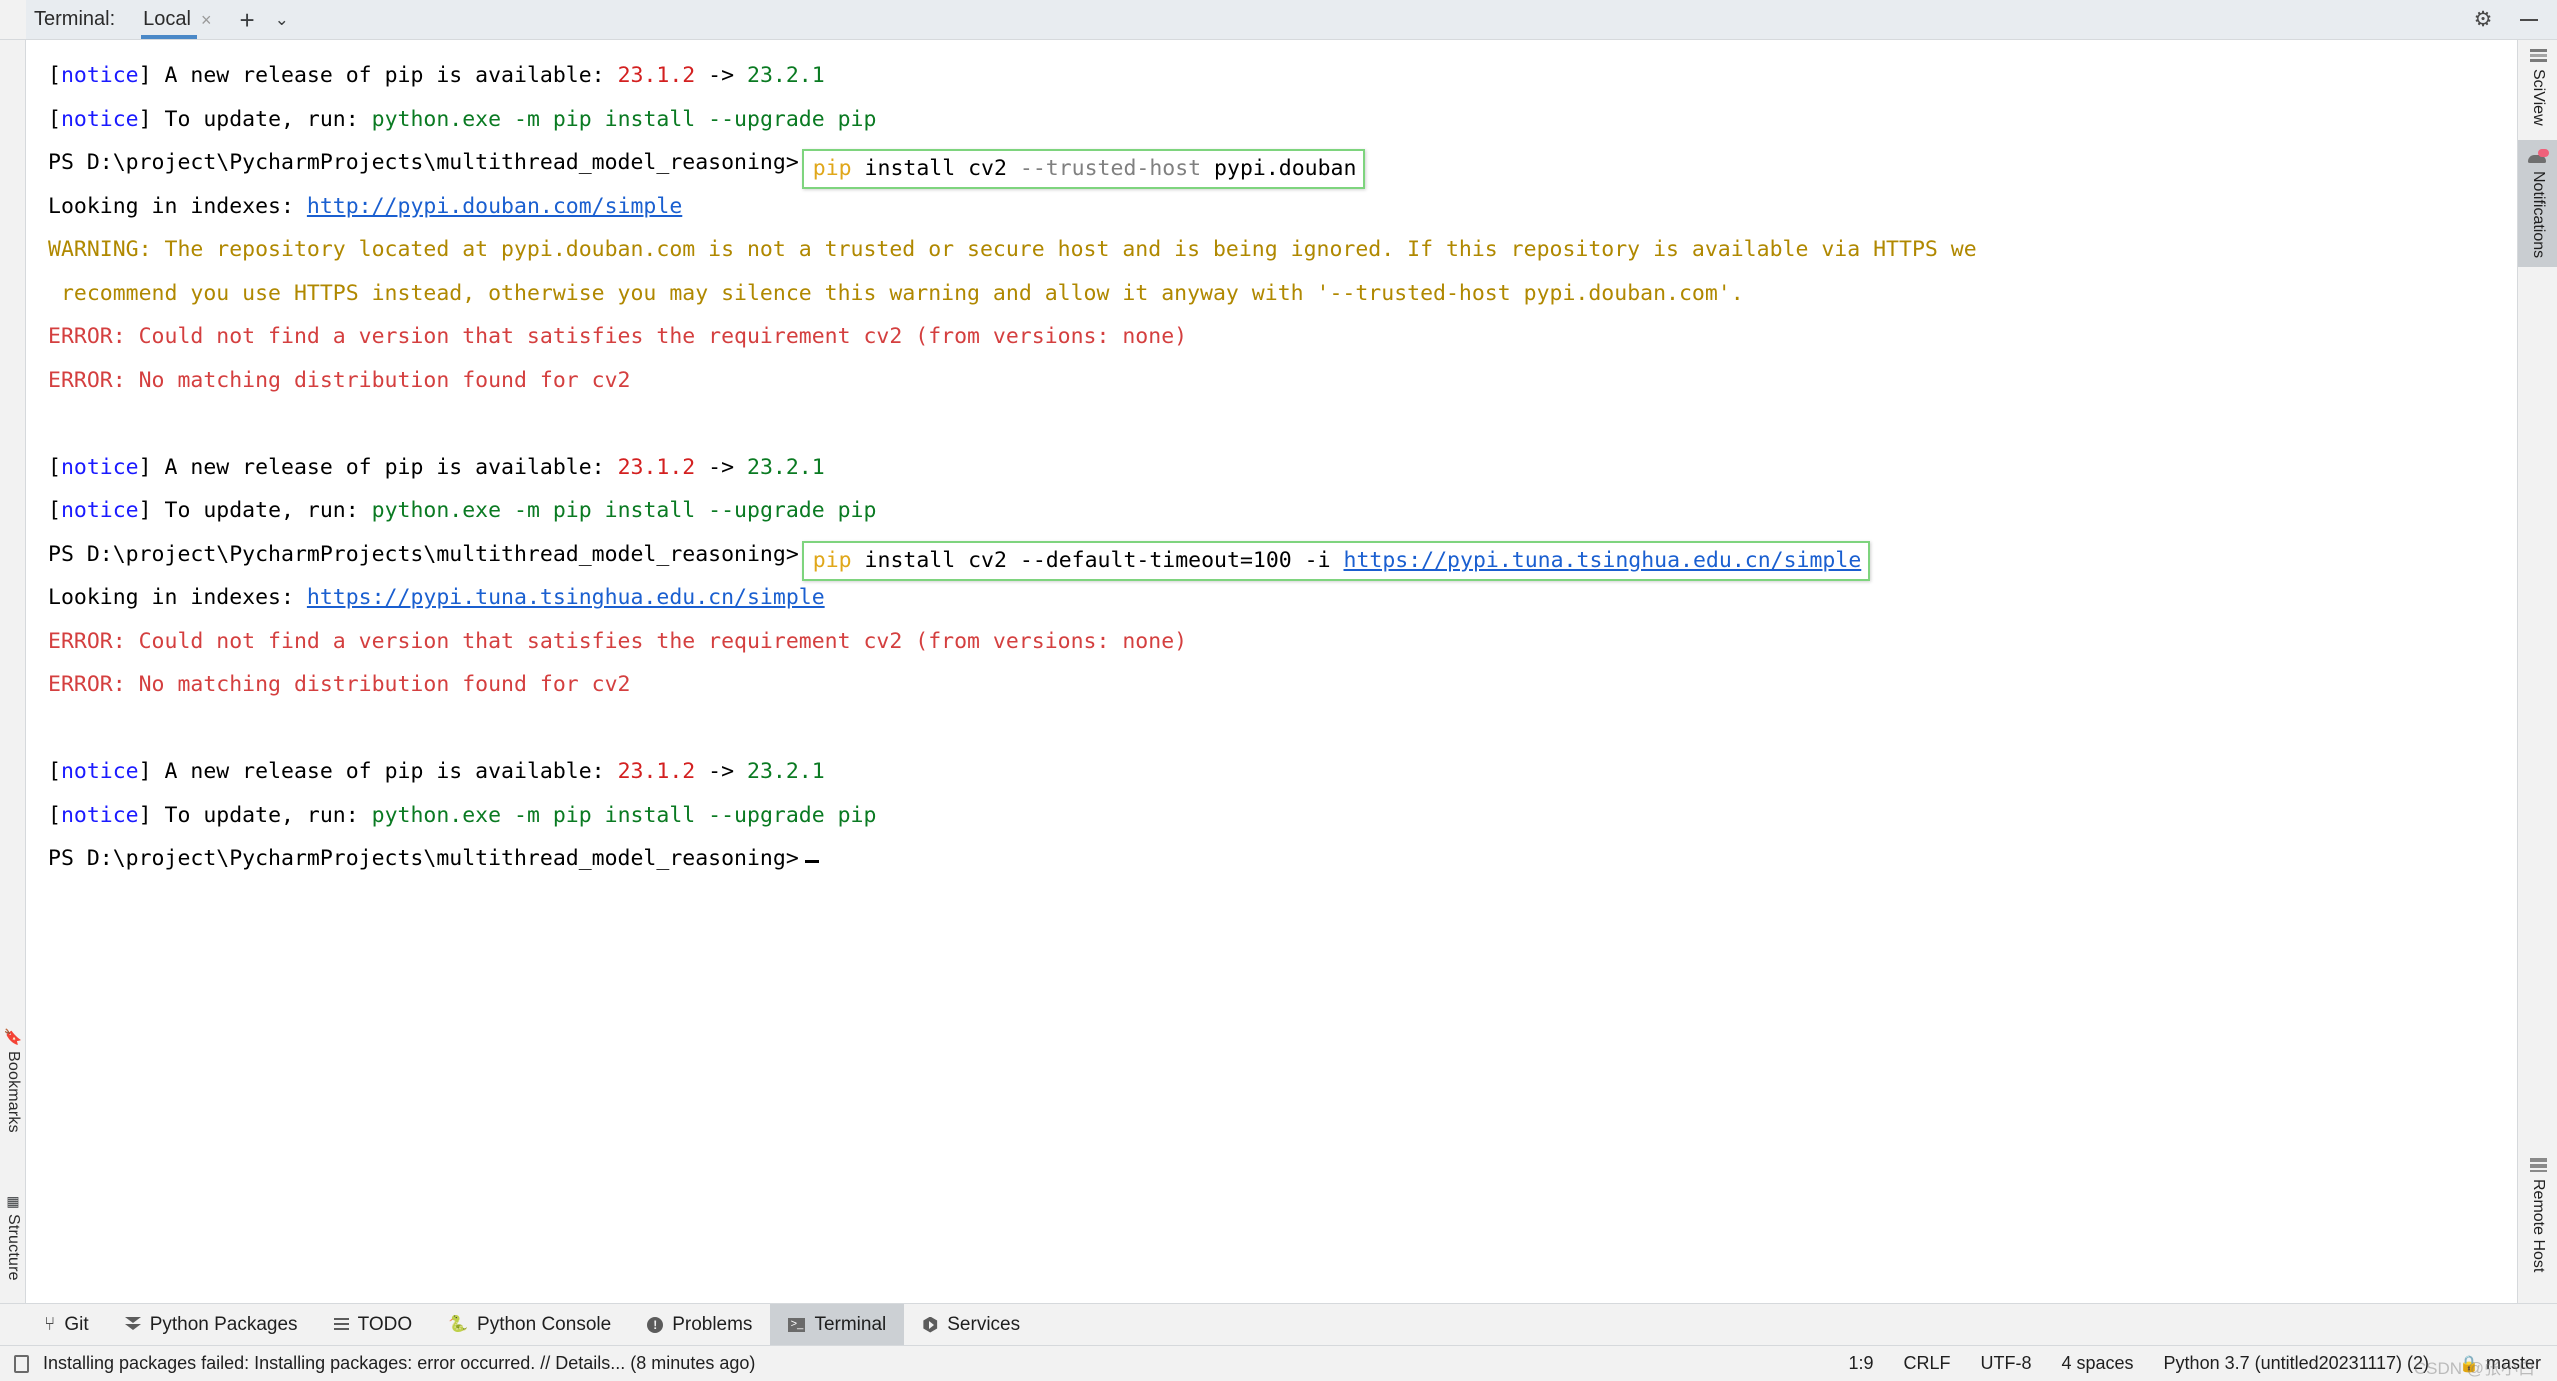  Describe the element at coordinates (1926, 1363) in the screenshot. I see `line-separator: CRLF` at that location.